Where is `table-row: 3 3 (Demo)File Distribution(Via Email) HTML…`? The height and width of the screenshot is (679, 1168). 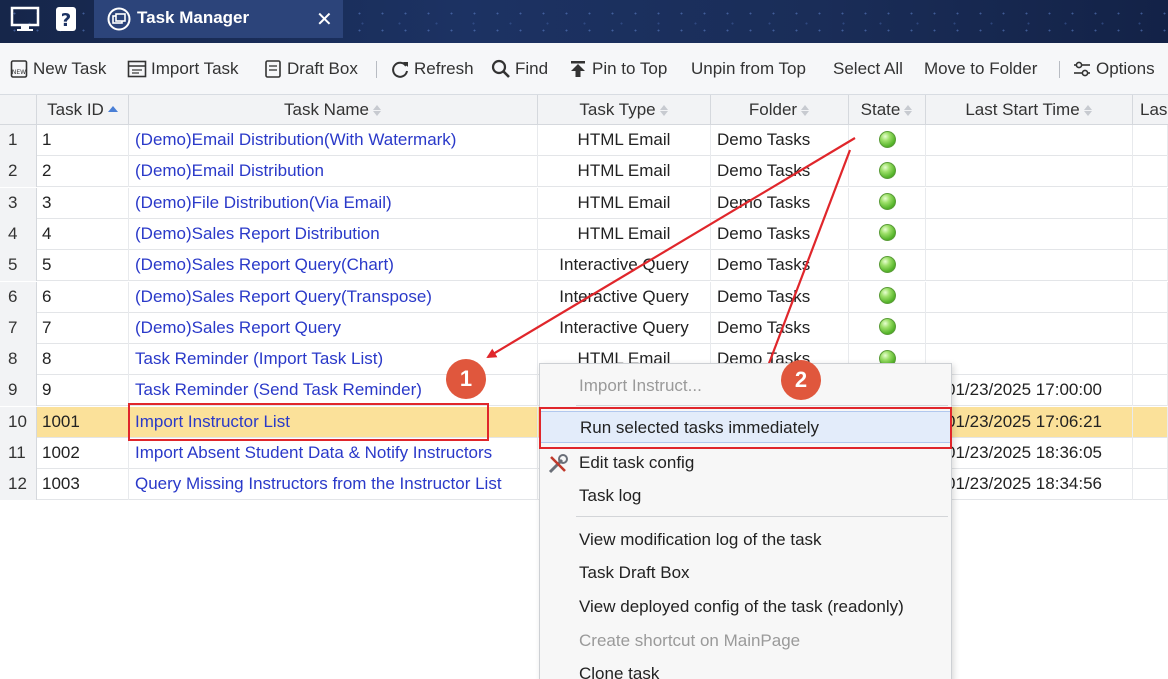 table-row: 3 3 (Demo)File Distribution(Via Email) HTML… is located at coordinates (584, 203).